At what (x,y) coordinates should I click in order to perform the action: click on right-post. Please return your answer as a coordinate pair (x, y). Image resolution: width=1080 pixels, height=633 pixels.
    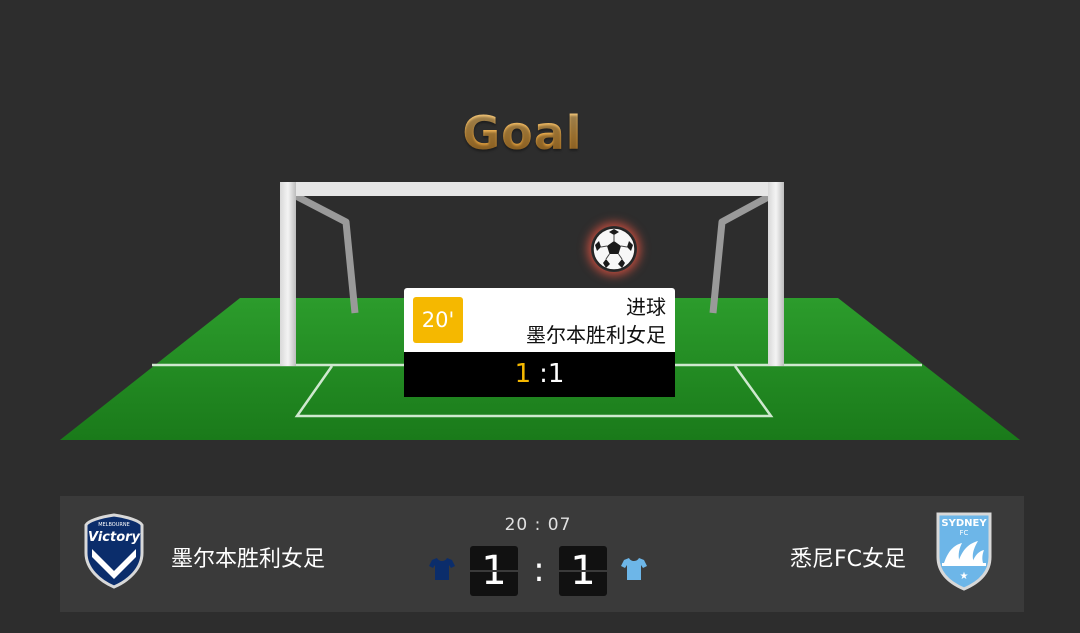
    Looking at the image, I should click on (776, 274).